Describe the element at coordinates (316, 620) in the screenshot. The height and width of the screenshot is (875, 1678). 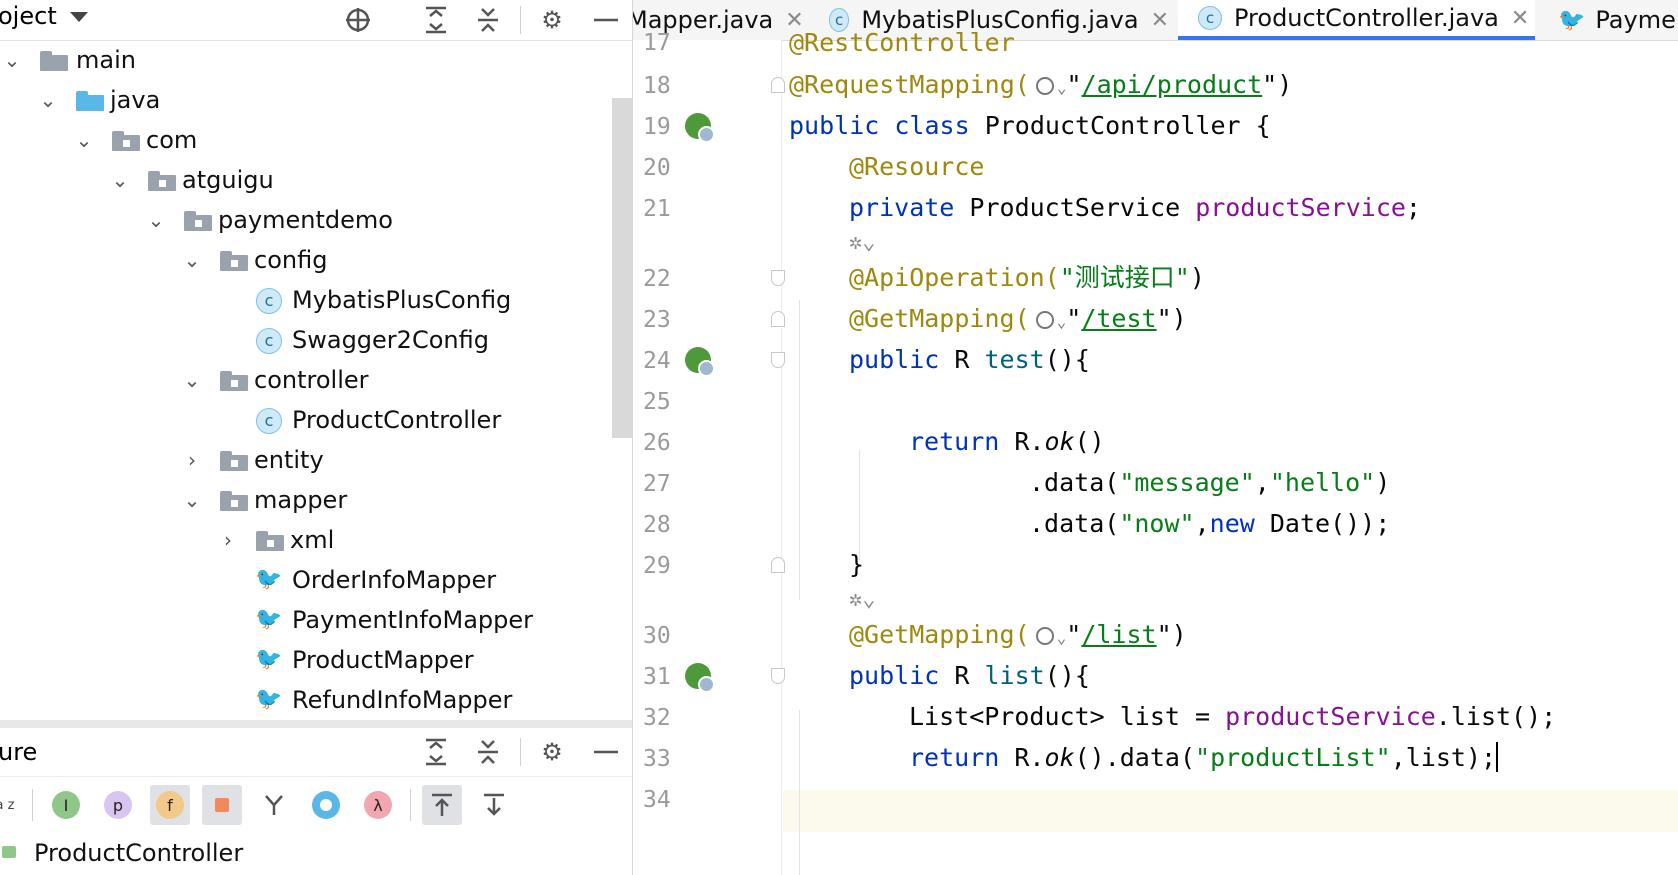
I see `tree-item-paymentinfomapper: 🐦 PaymentInfoMapper` at that location.